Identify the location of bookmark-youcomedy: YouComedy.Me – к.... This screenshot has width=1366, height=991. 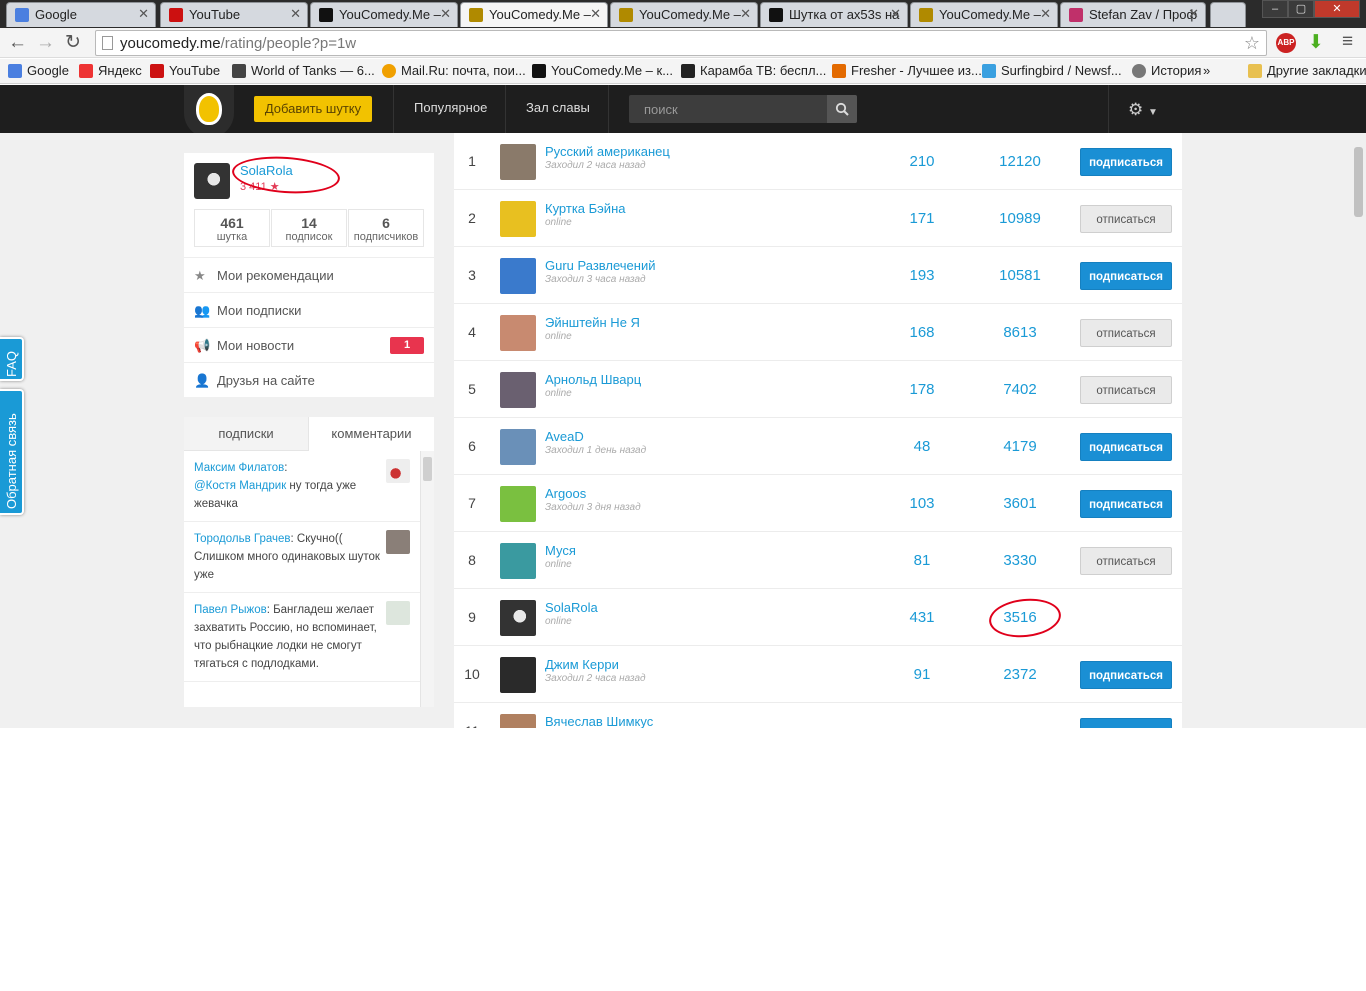
(602, 70).